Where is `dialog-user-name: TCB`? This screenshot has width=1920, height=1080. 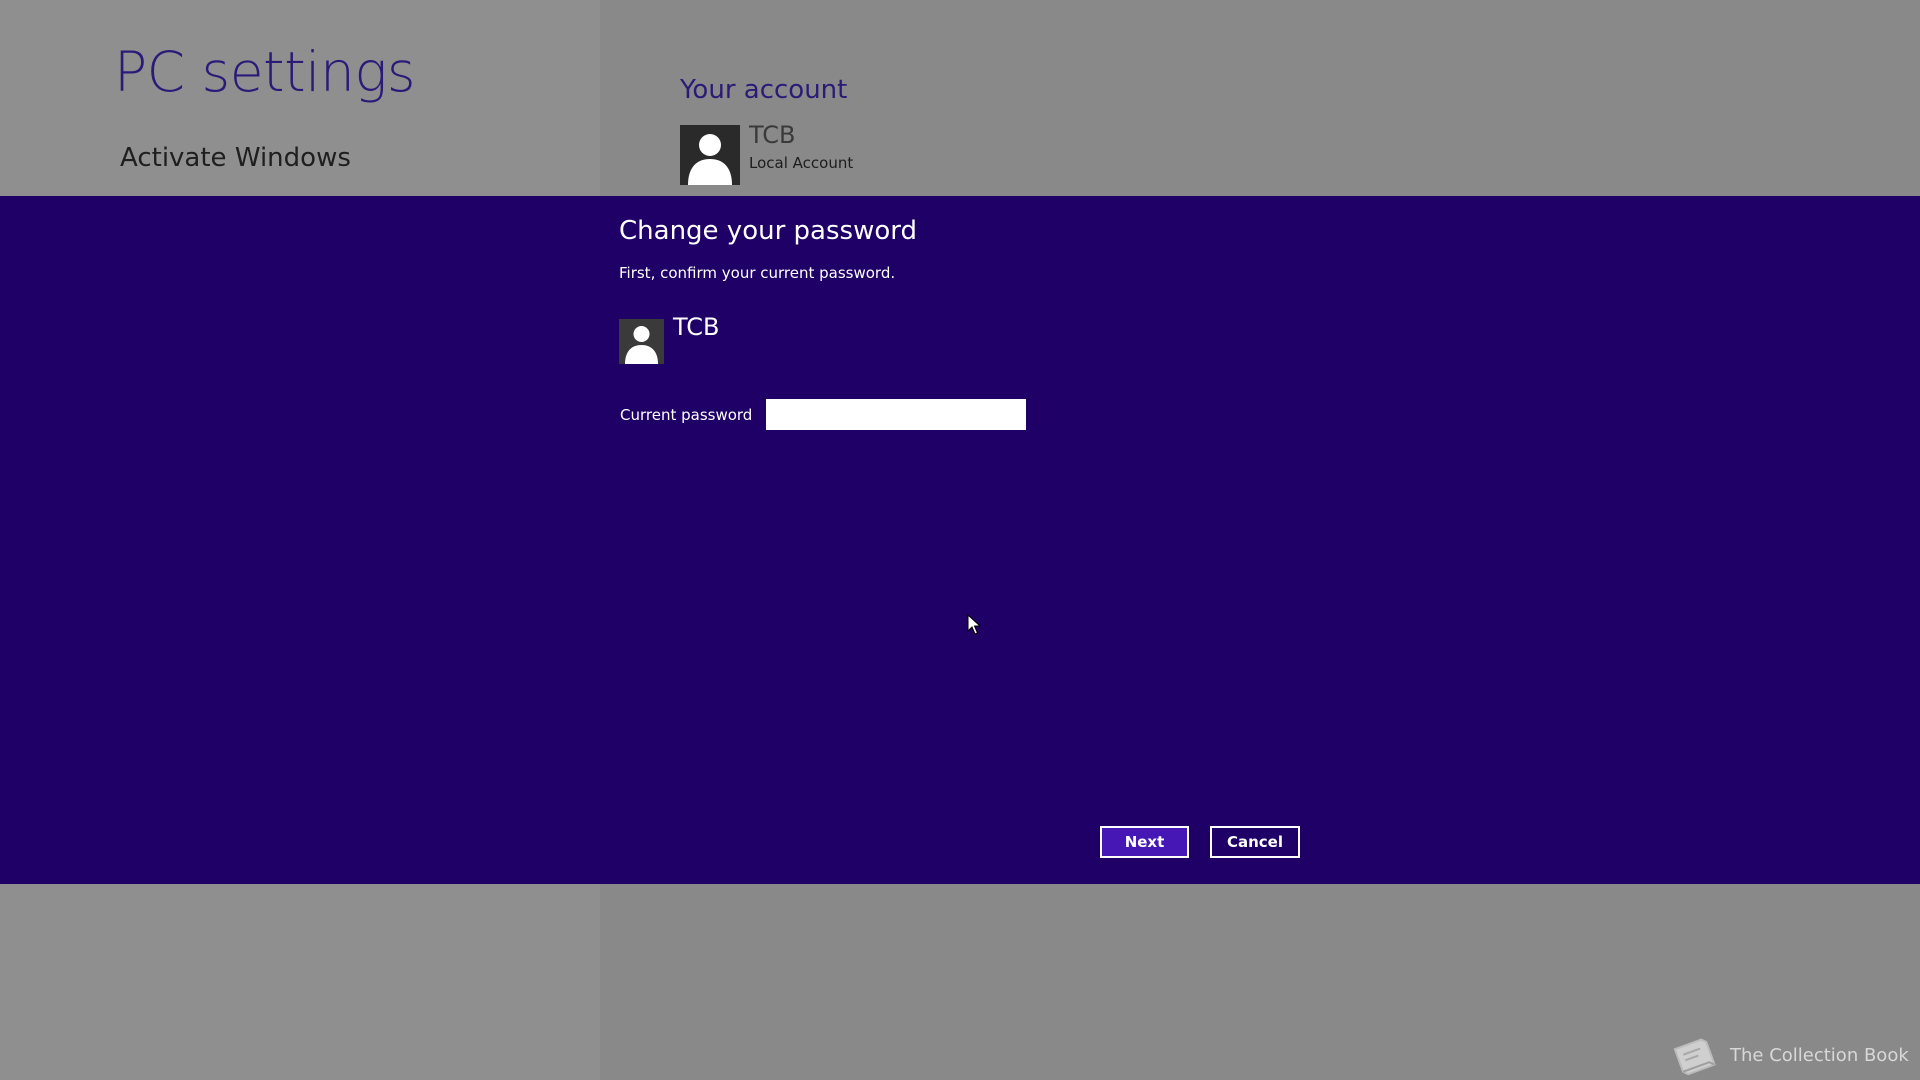
dialog-user-name: TCB is located at coordinates (696, 327).